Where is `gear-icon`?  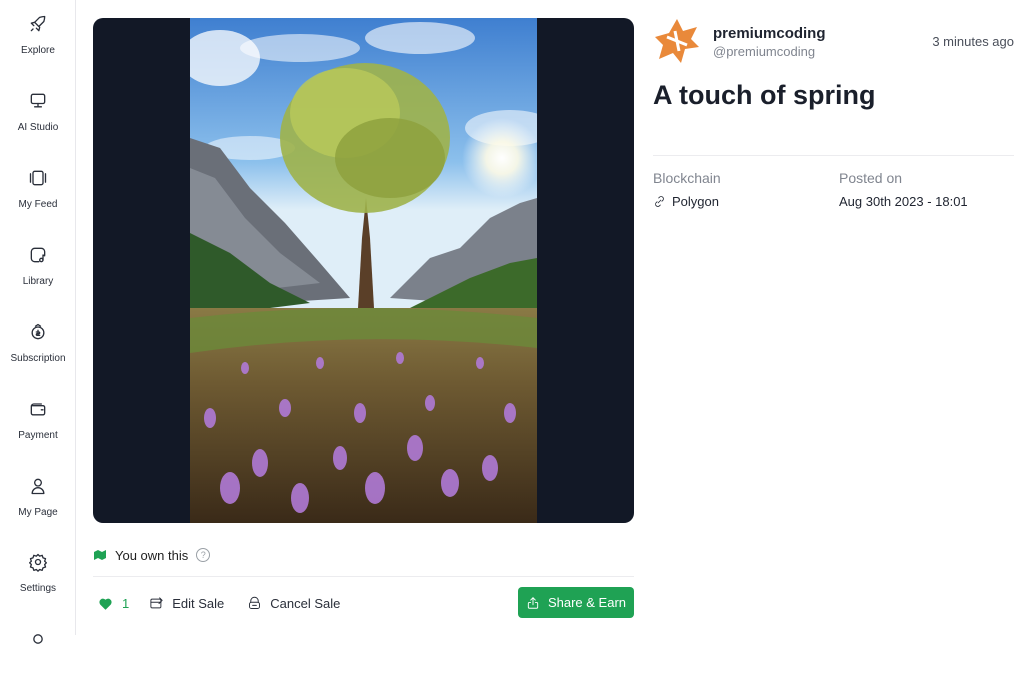
gear-icon is located at coordinates (38, 562).